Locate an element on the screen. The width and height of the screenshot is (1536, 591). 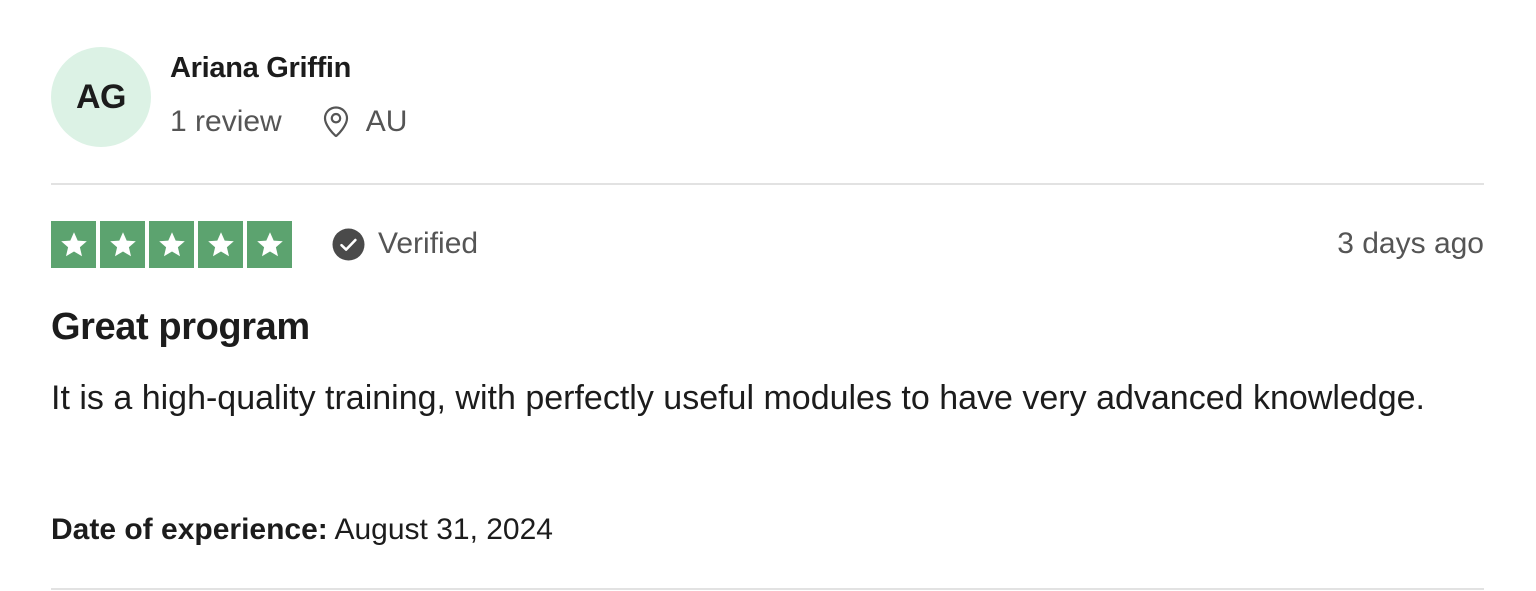
date-of-experience: Date of experience: August 31, 2024 is located at coordinates (302, 530).